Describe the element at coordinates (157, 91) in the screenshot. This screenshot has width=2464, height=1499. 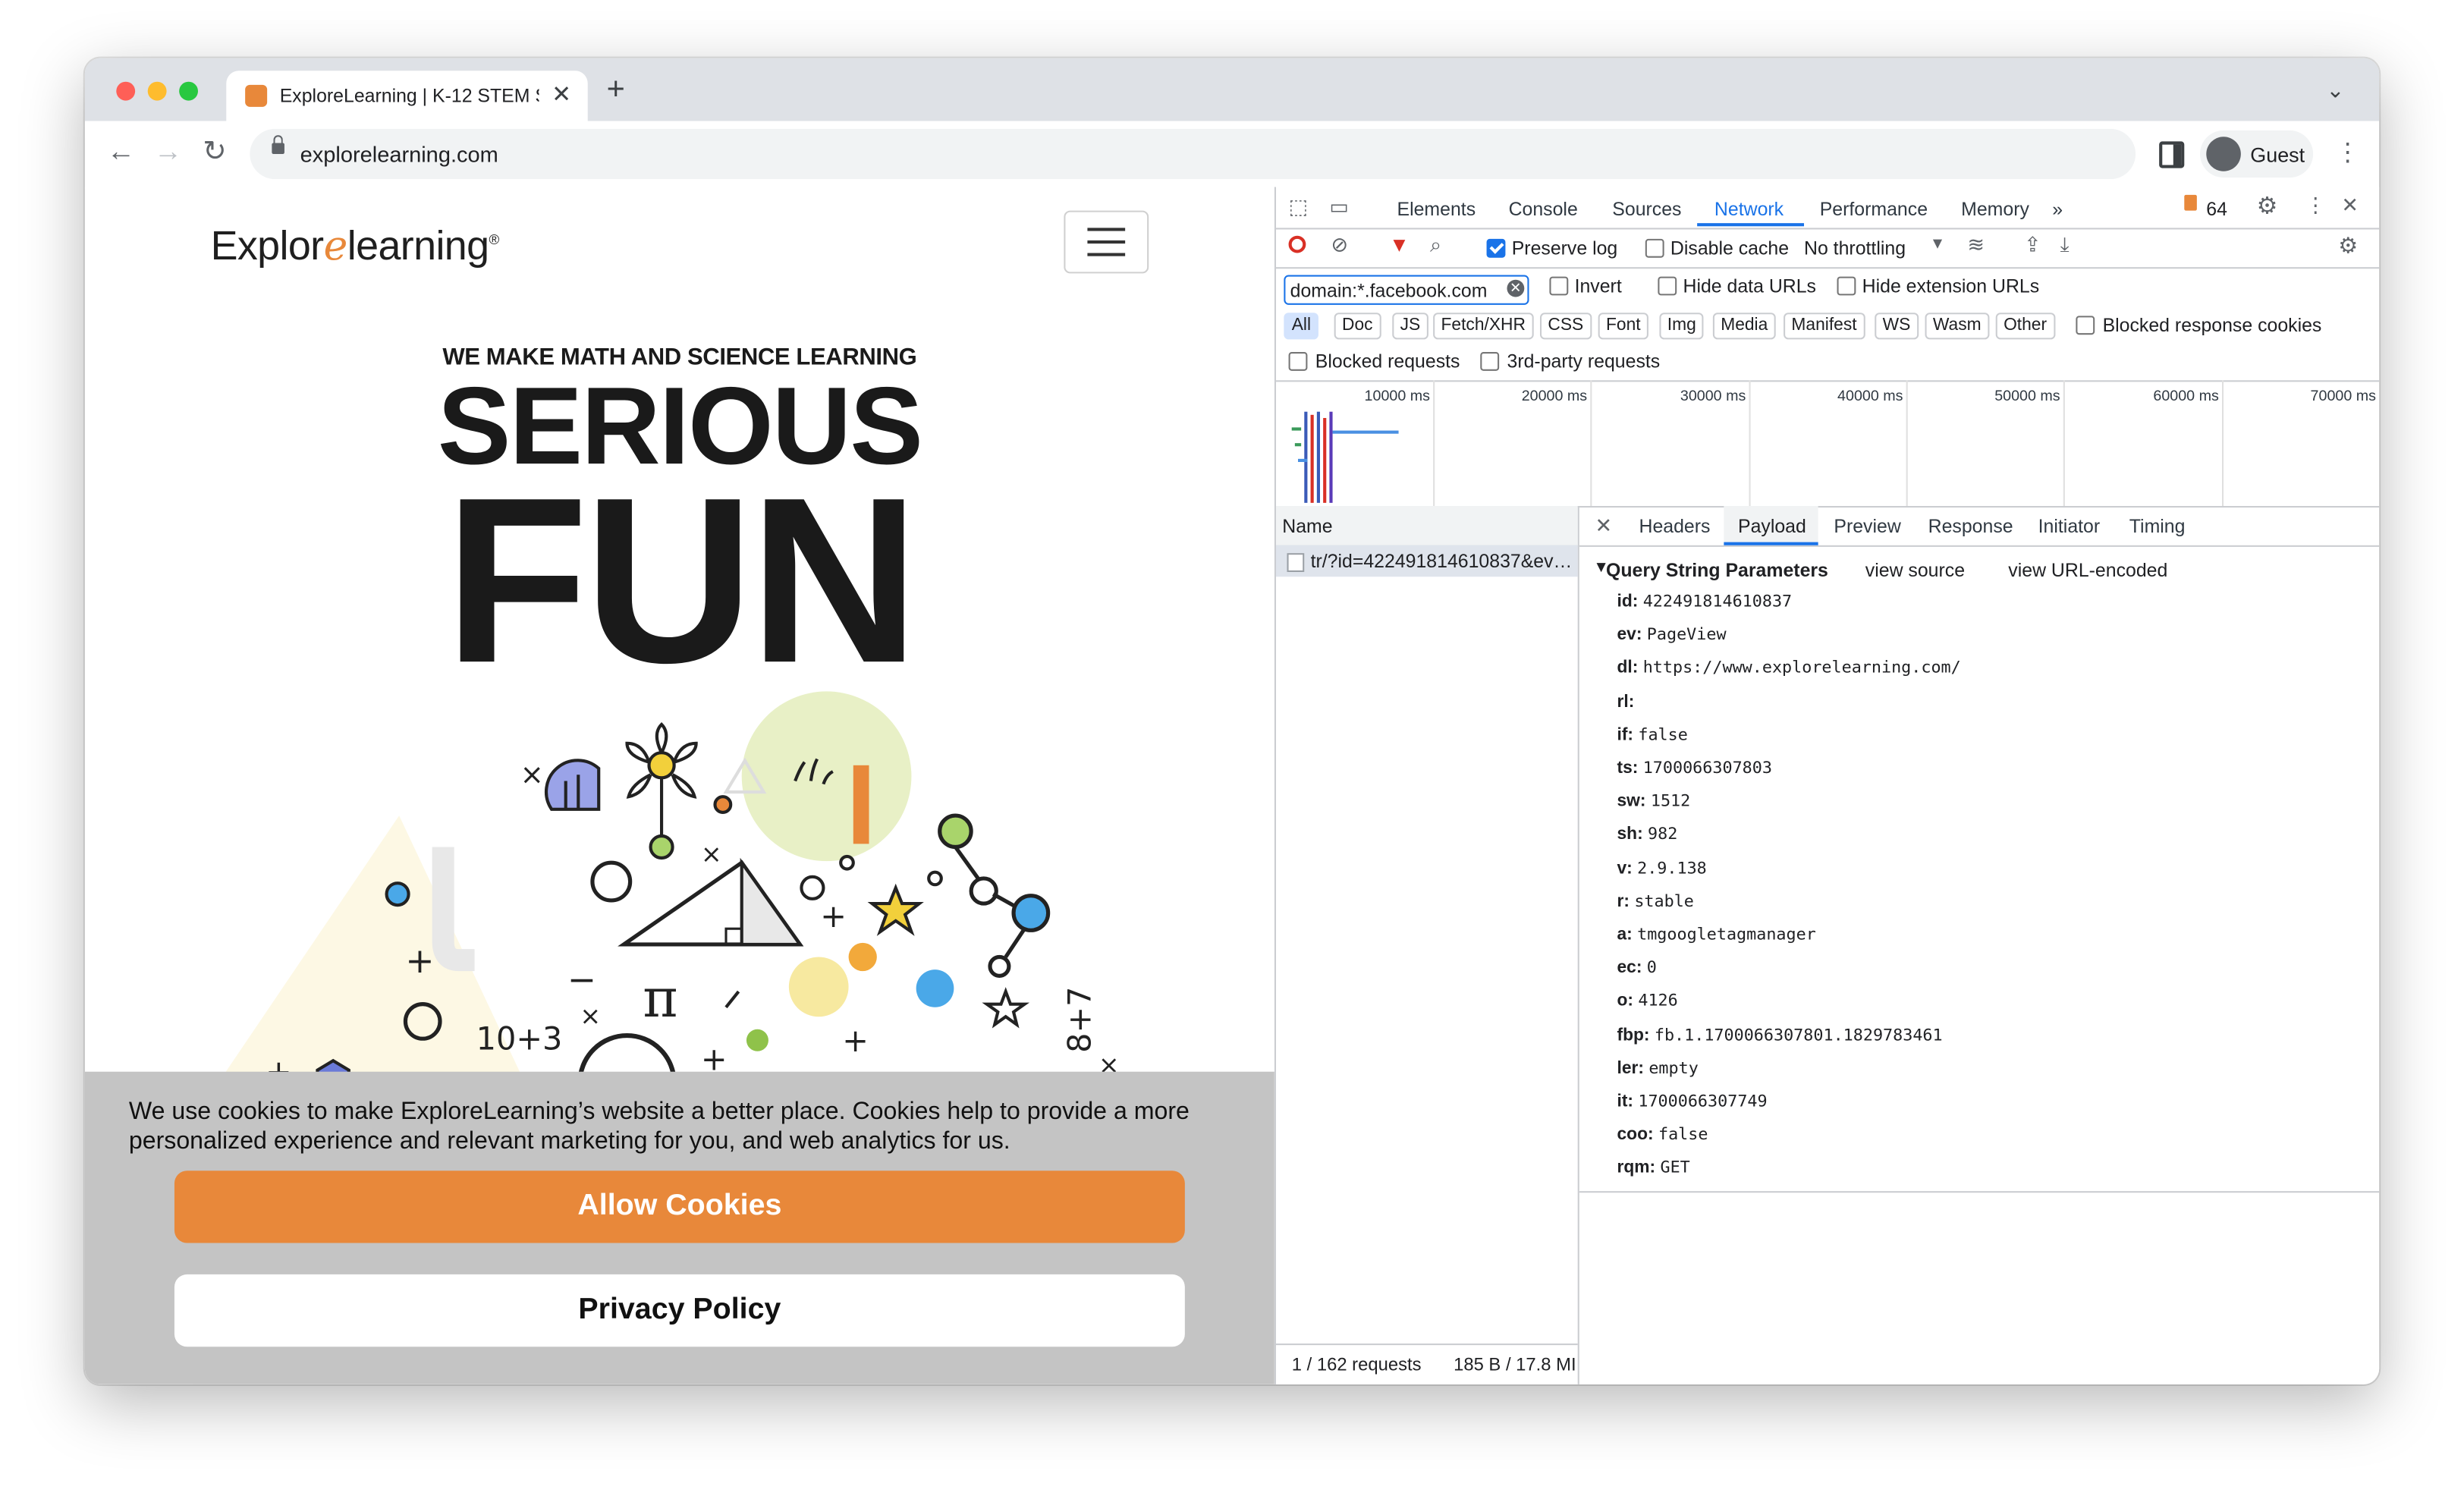
I see `minimize-window-button` at that location.